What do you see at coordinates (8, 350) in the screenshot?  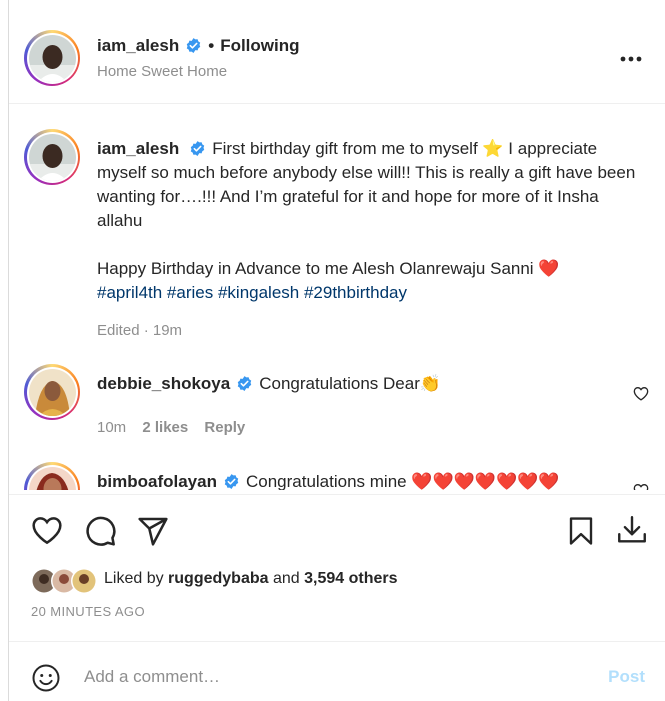 I see `panel-left-border` at bounding box center [8, 350].